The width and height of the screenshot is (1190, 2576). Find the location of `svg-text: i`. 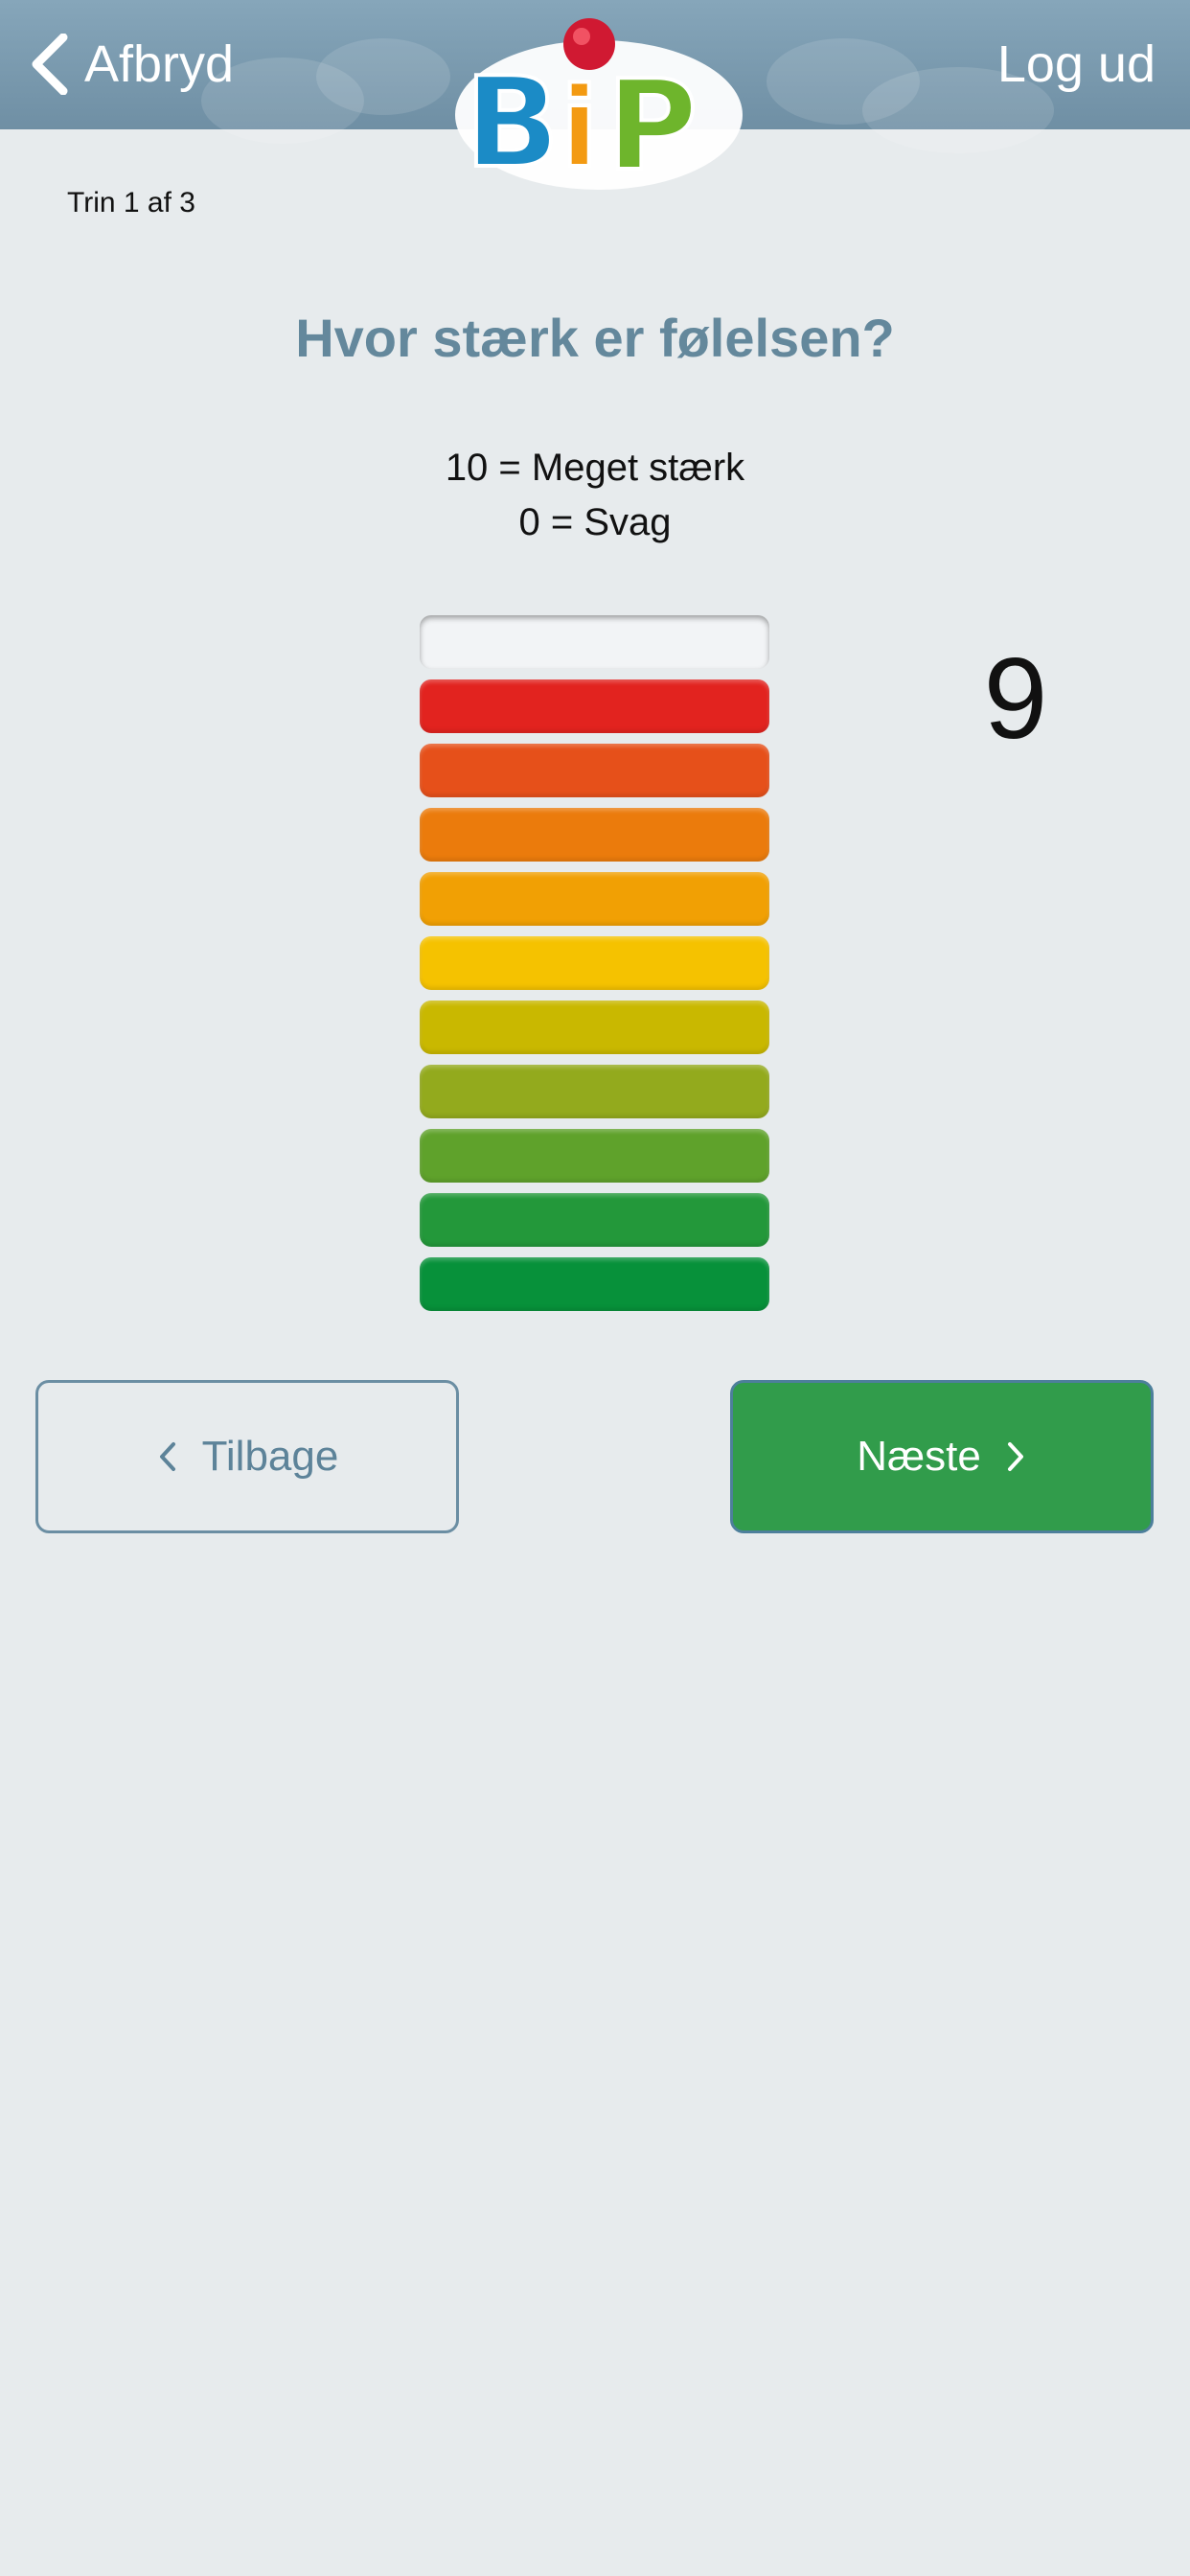

svg-text: i is located at coordinates (579, 128).